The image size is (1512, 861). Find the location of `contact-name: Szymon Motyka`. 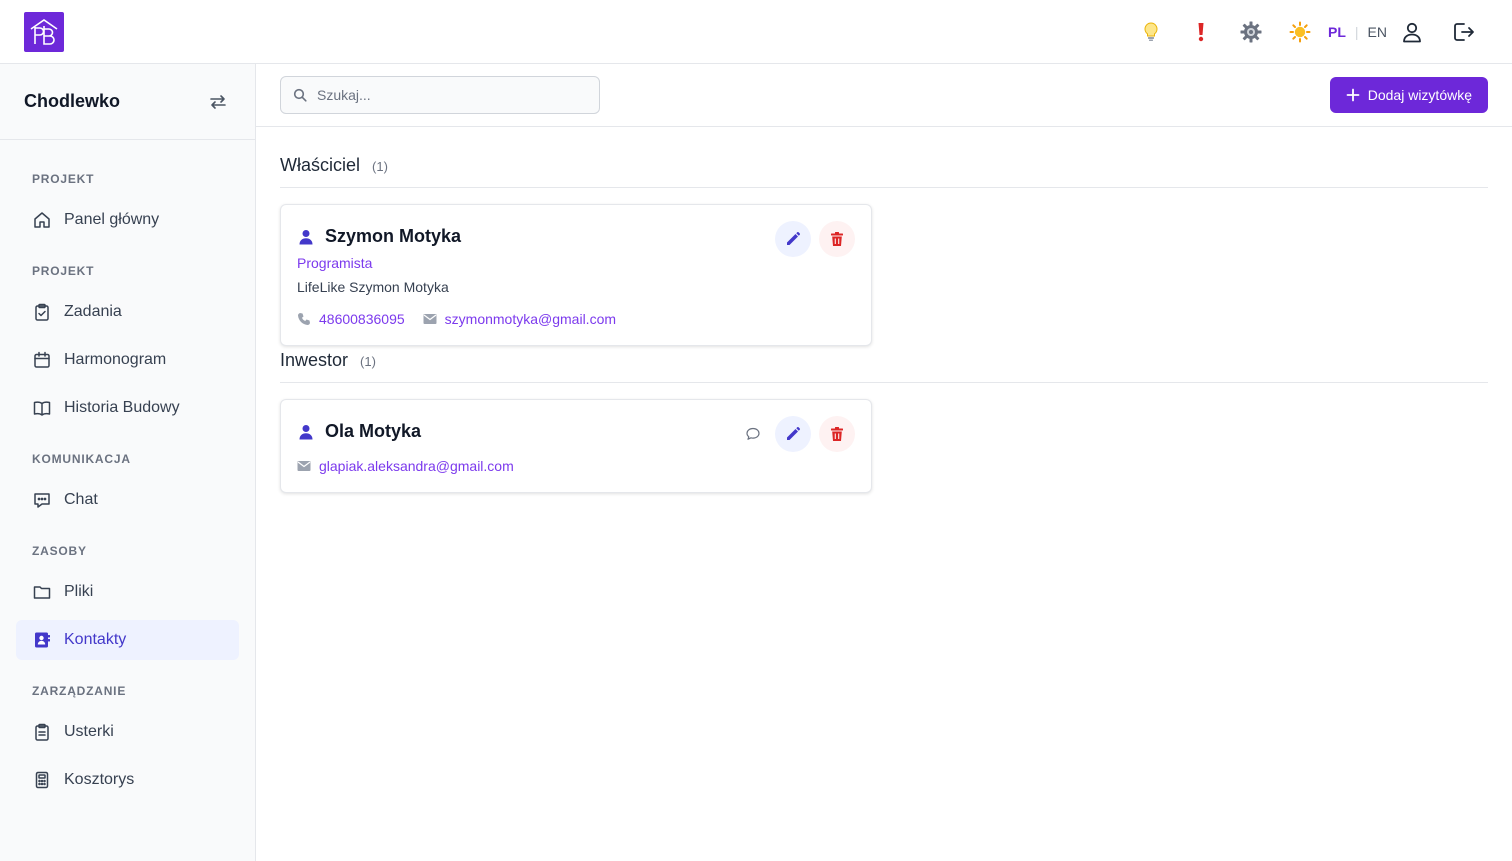

contact-name: Szymon Motyka is located at coordinates (393, 236).